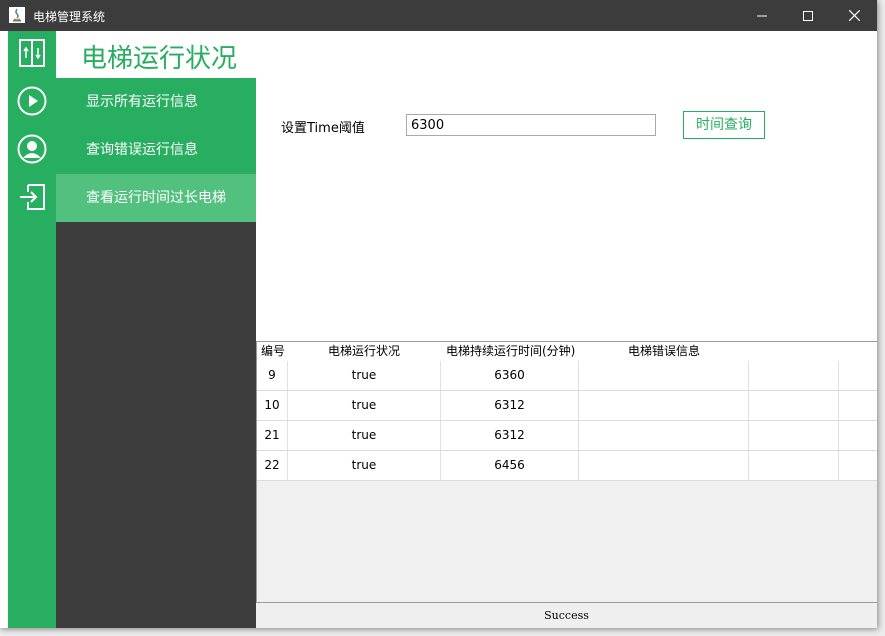 This screenshot has width=885, height=636. What do you see at coordinates (510, 465) in the screenshot?
I see `cell-runtime: 6456` at bounding box center [510, 465].